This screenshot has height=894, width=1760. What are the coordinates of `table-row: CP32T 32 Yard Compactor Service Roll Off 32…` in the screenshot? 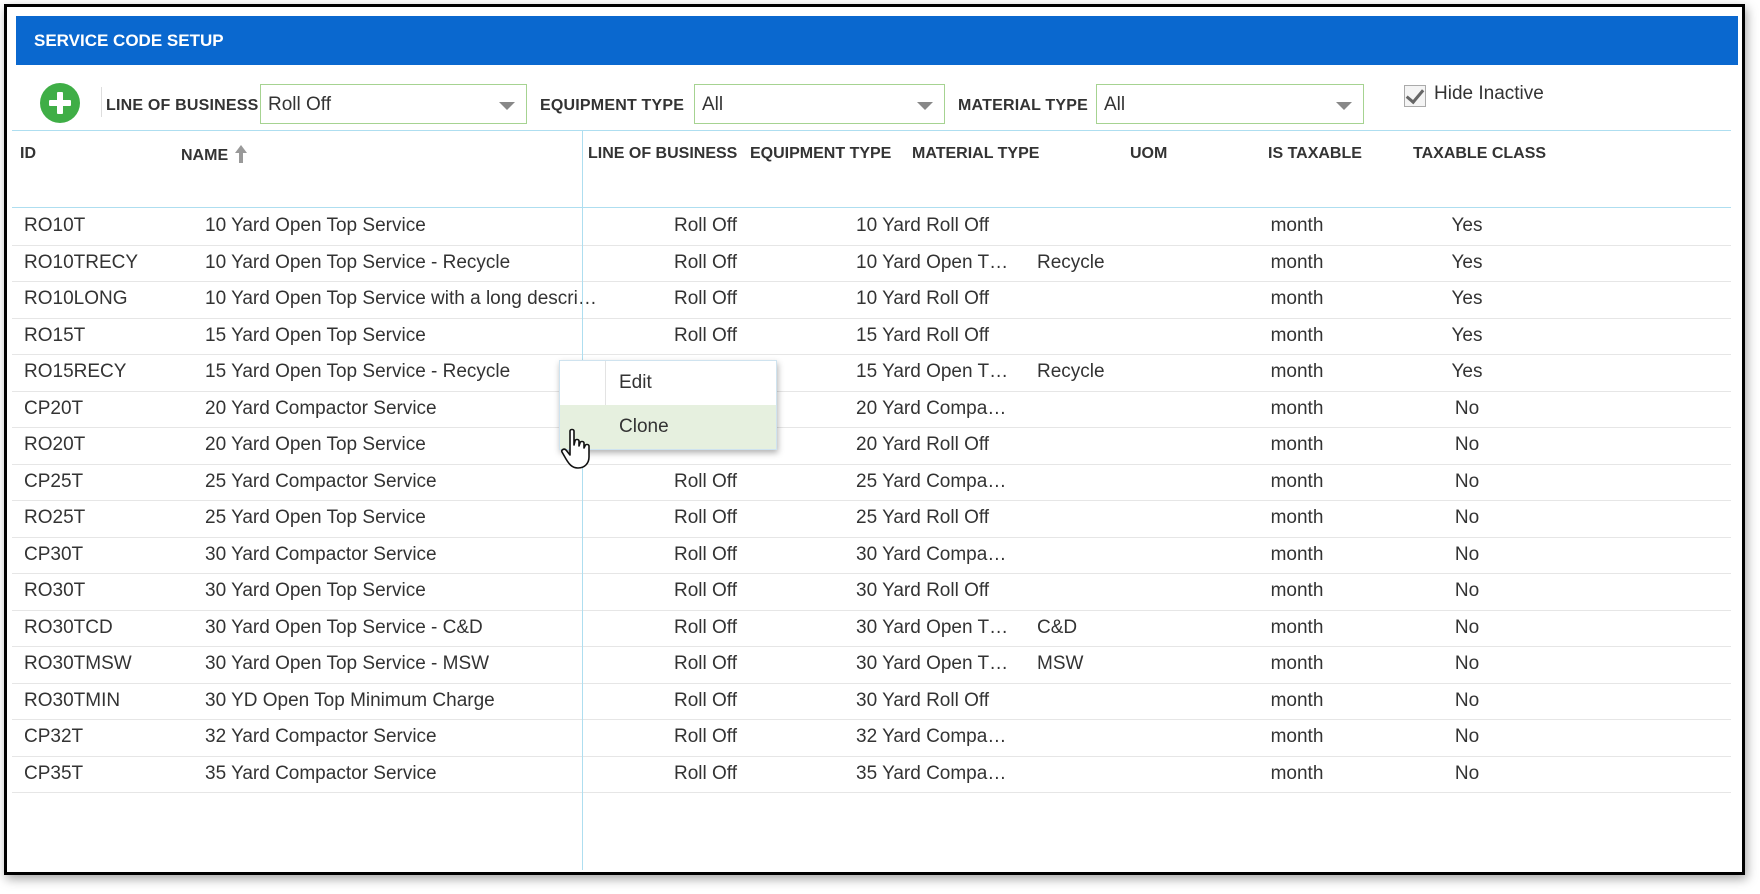 It's located at (871, 738).